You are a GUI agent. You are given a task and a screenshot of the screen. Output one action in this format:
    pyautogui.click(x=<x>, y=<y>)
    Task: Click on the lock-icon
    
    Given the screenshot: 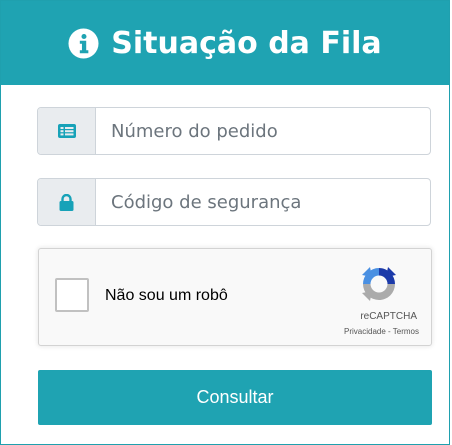 What is the action you would take?
    pyautogui.click(x=66, y=202)
    